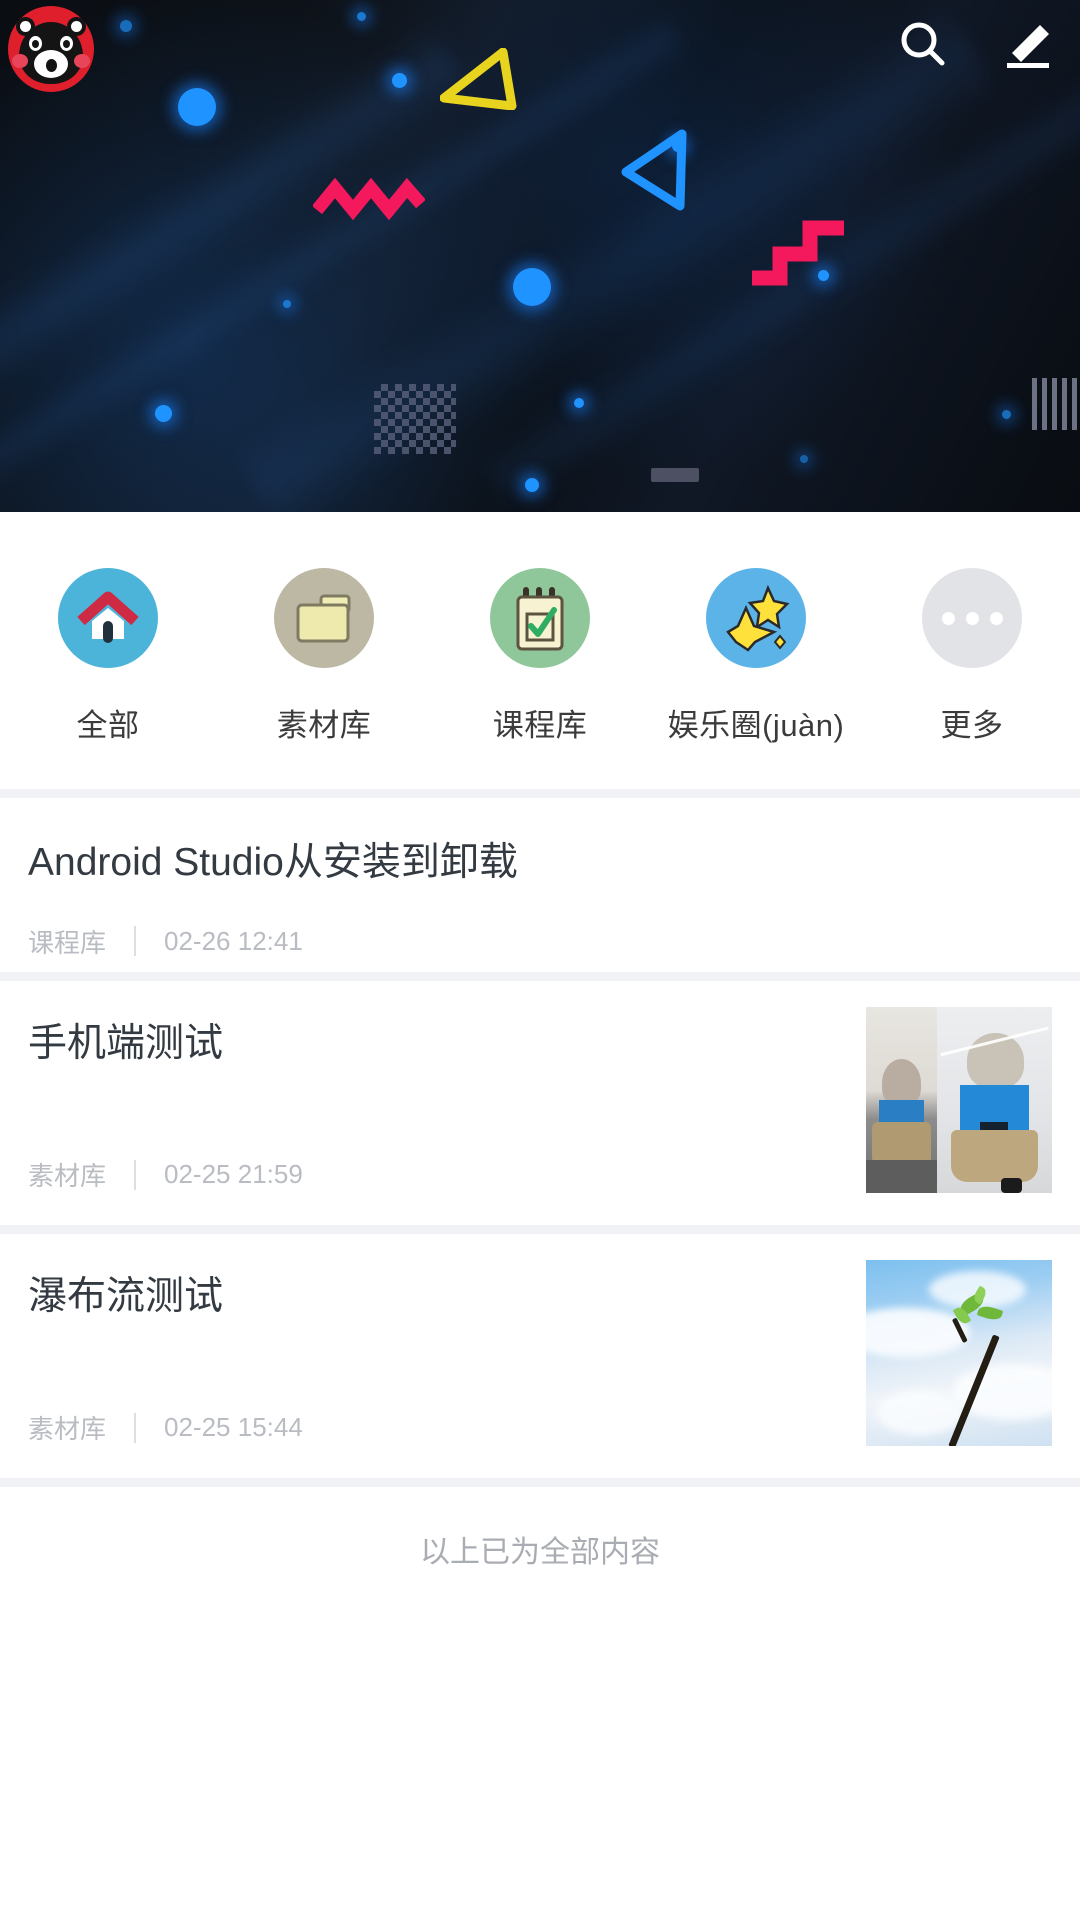 This screenshot has width=1080, height=1920. Describe the element at coordinates (972, 725) in the screenshot. I see `category-label: 更多` at that location.